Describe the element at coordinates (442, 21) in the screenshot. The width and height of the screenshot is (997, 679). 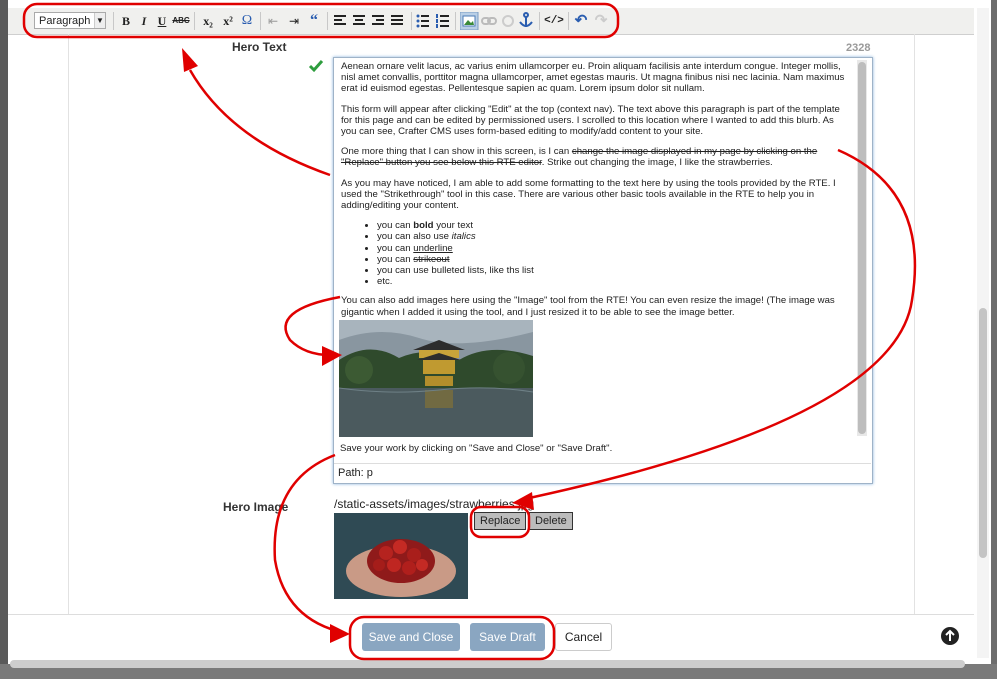
I see `numbered-list-icon` at that location.